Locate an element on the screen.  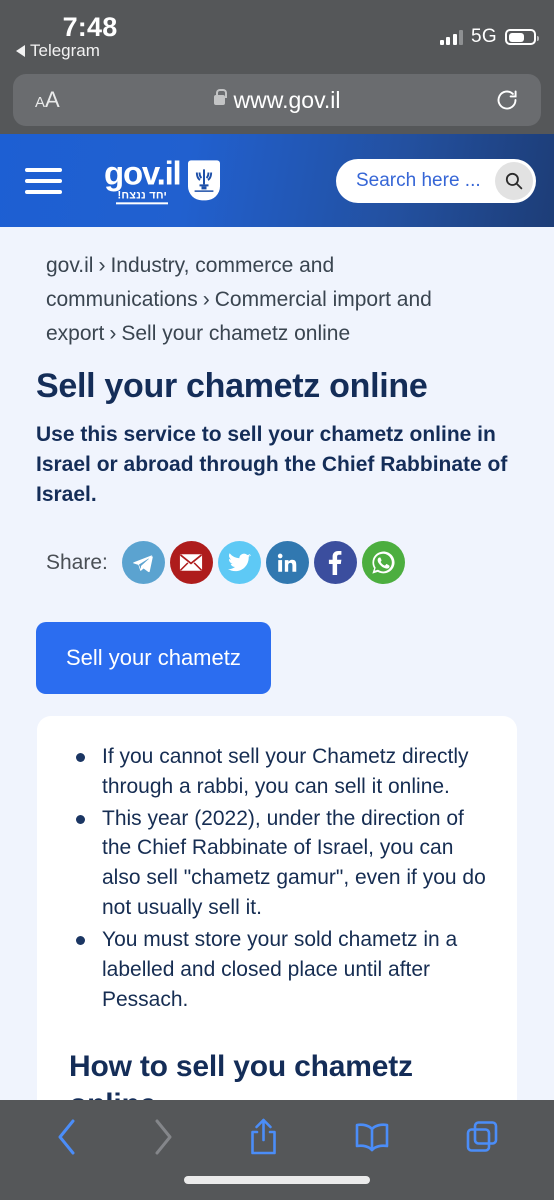
triangle-left-icon is located at coordinates (20, 51).